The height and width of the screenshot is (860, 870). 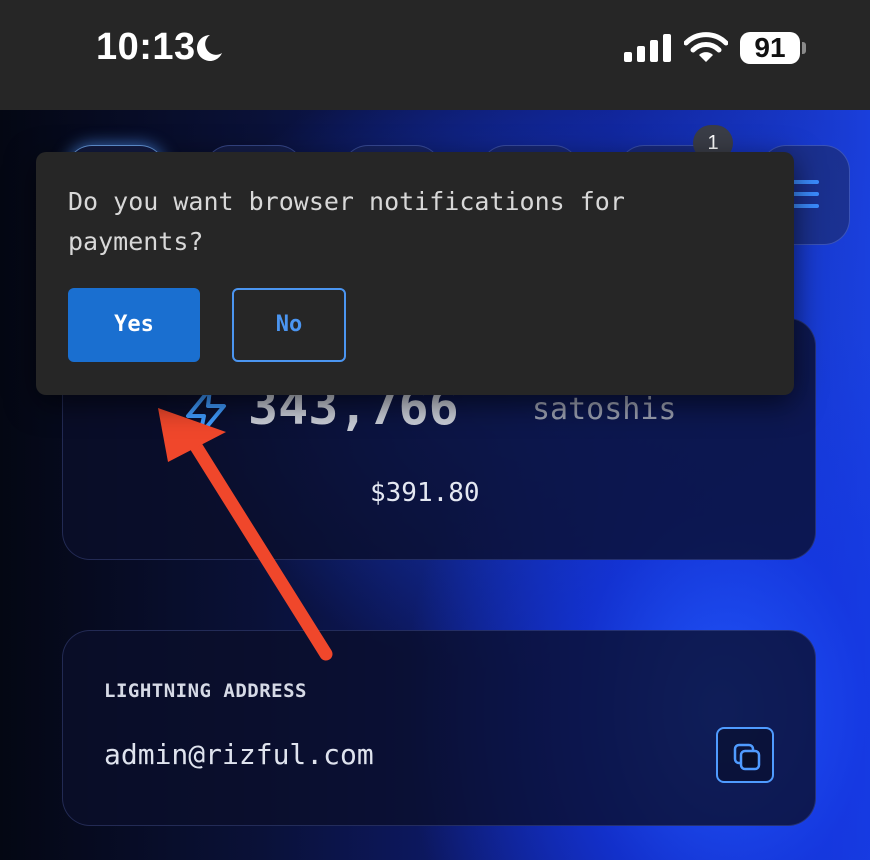 What do you see at coordinates (289, 325) in the screenshot?
I see `no-button: No` at bounding box center [289, 325].